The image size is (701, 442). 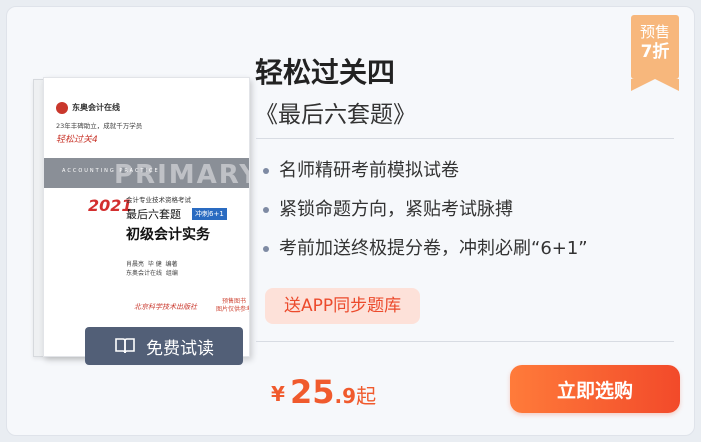 What do you see at coordinates (96, 107) in the screenshot?
I see `cover-brand: 东奥会计在线` at bounding box center [96, 107].